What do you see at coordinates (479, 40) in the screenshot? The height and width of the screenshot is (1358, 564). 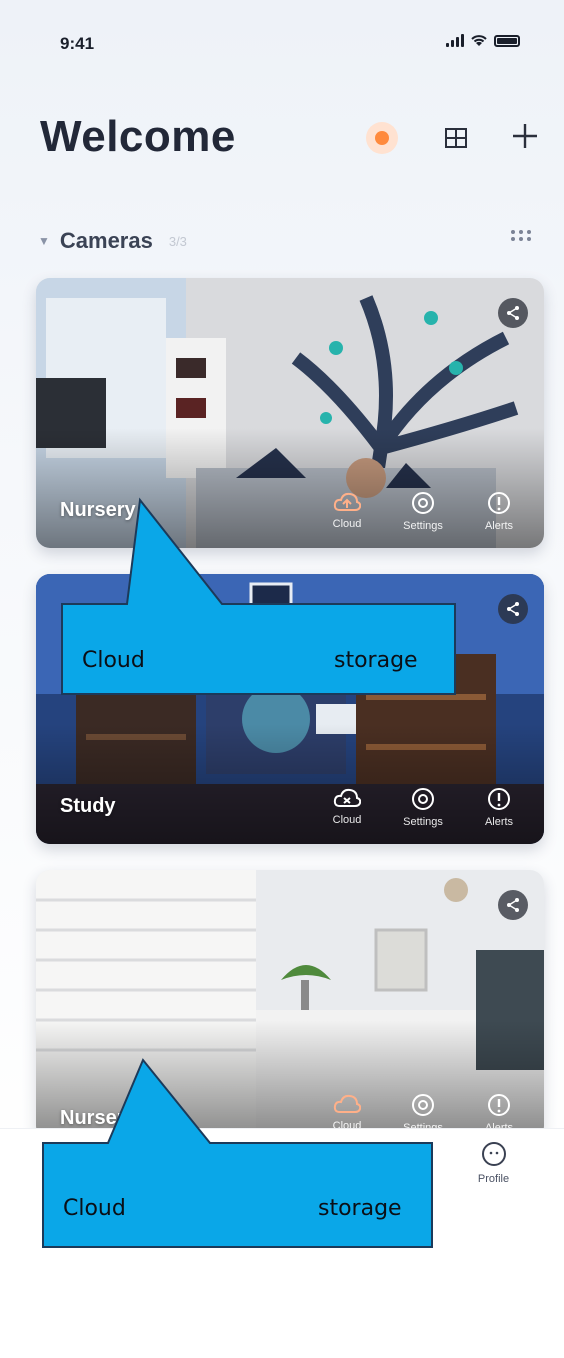 I see `wifi-icon` at bounding box center [479, 40].